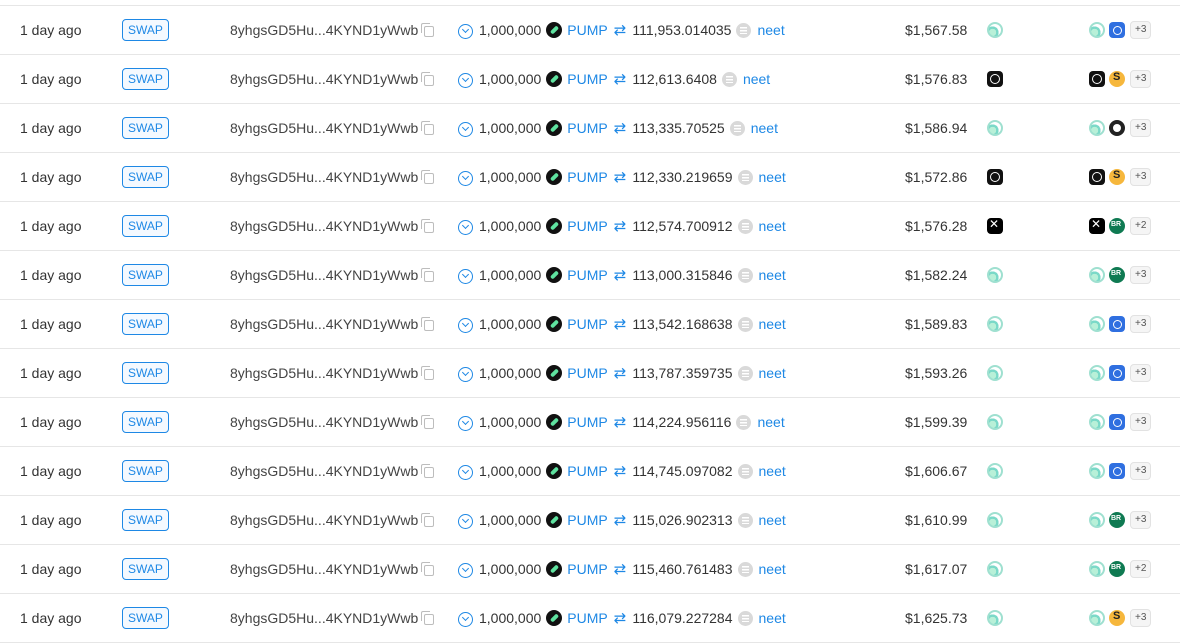  What do you see at coordinates (145, 30) in the screenshot?
I see `swap-badge: SWAP` at bounding box center [145, 30].